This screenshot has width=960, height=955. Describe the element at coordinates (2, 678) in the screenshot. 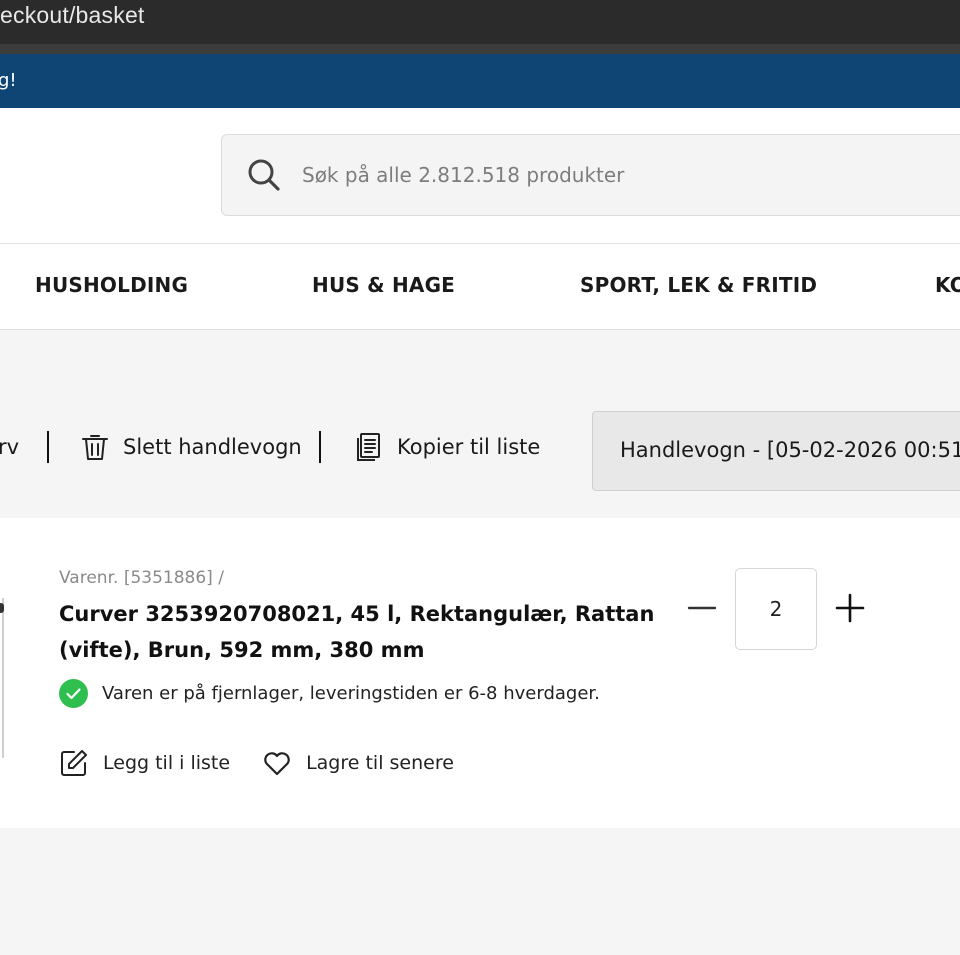

I see `product-thumbnail` at that location.